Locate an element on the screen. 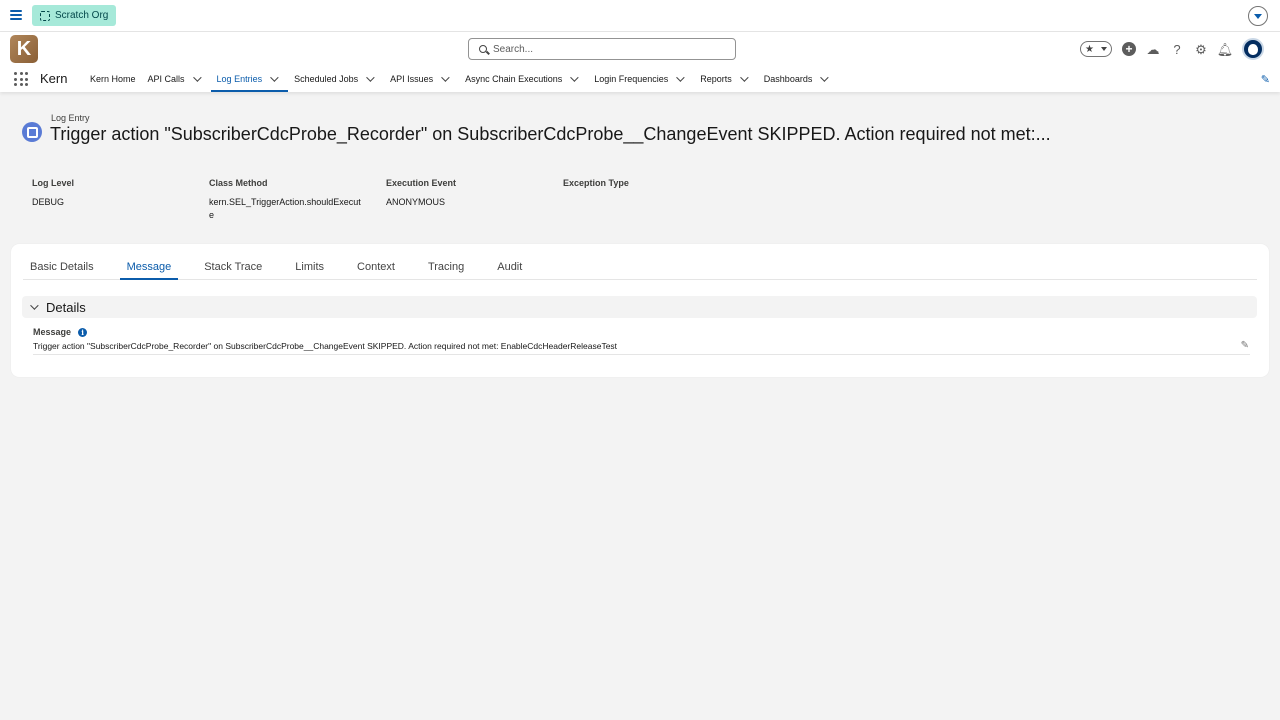 This screenshot has width=1280, height=720. favorites-star-icon: ★ is located at coordinates (1089, 49).